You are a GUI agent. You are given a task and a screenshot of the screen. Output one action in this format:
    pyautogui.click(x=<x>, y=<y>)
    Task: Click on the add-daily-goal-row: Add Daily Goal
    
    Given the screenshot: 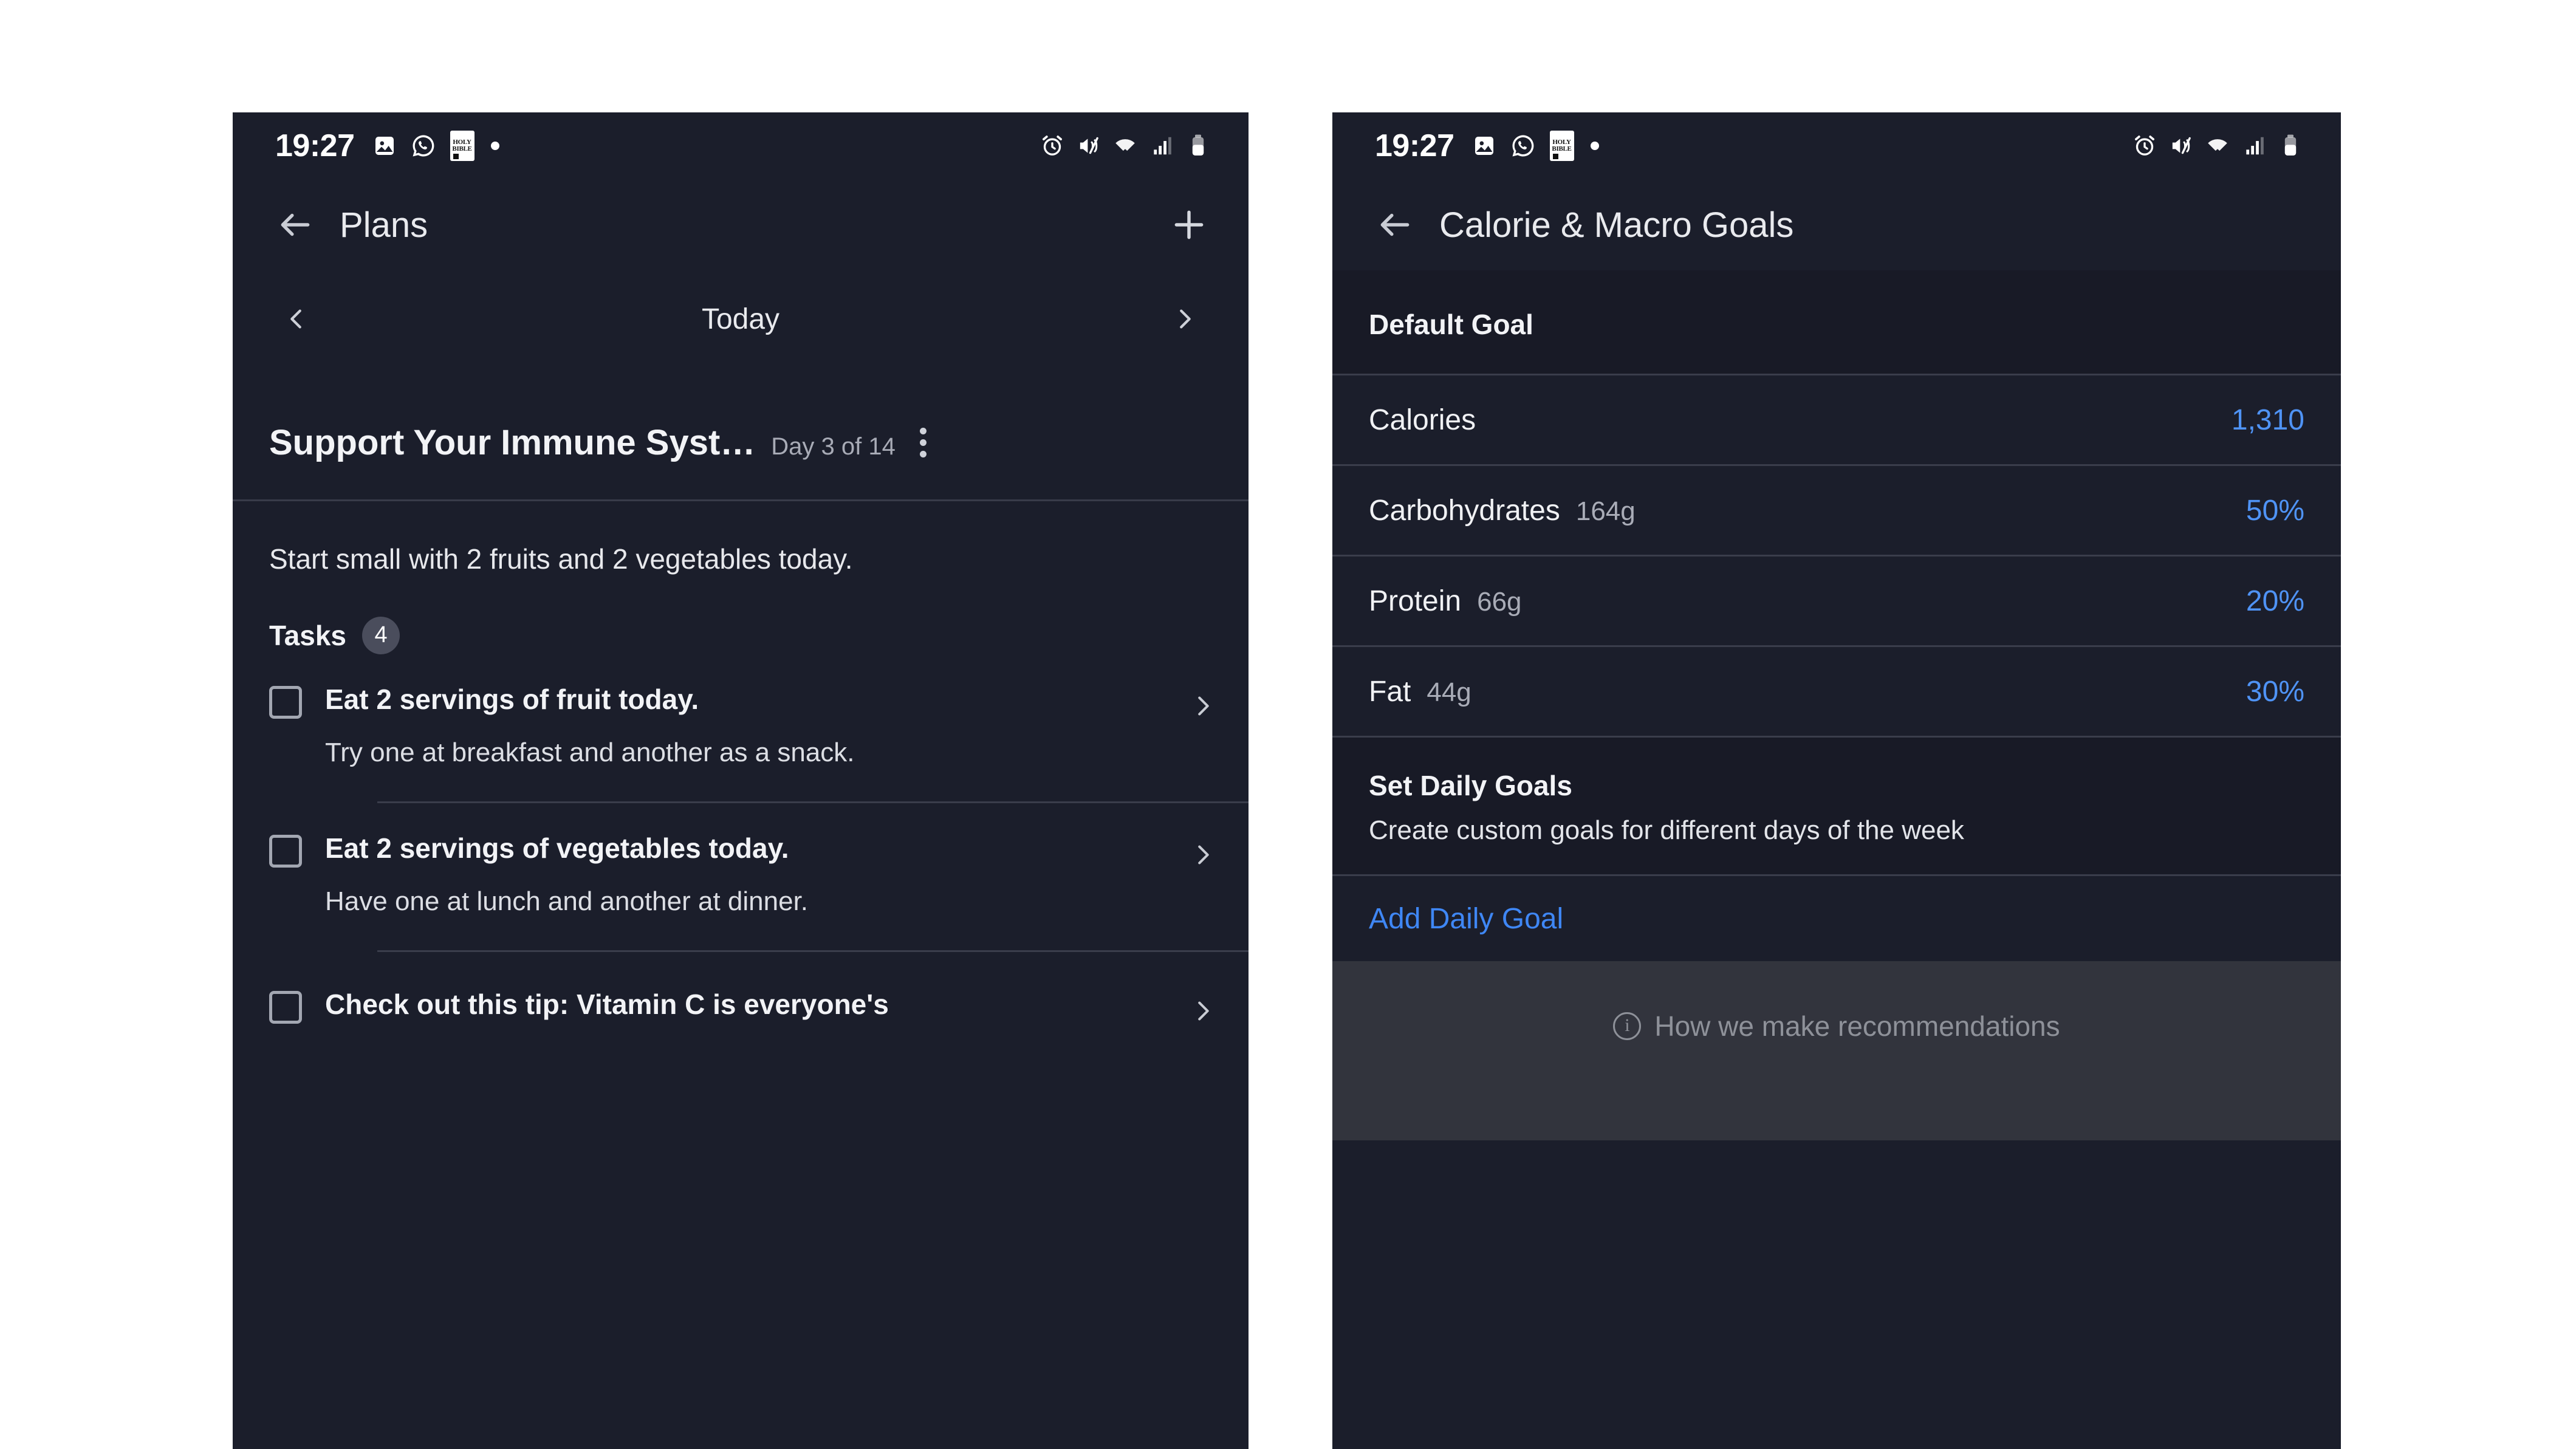 What is the action you would take?
    pyautogui.click(x=1836, y=919)
    